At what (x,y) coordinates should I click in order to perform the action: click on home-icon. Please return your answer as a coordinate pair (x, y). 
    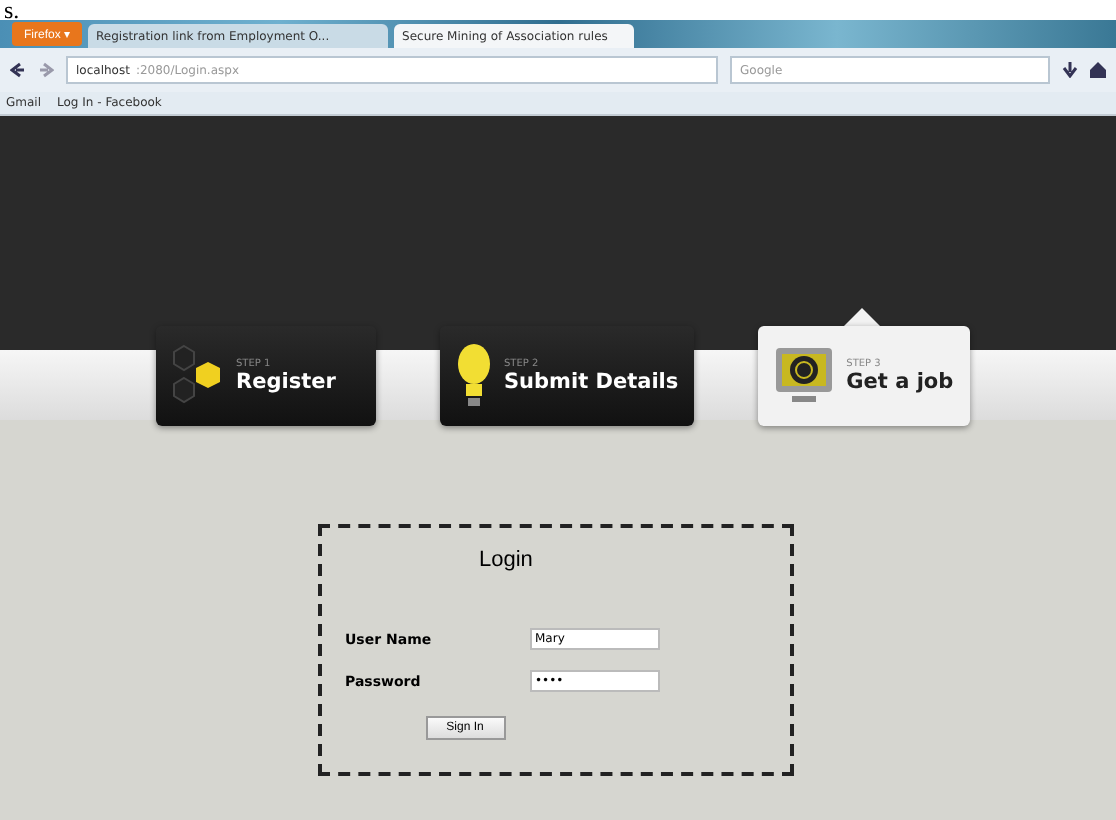
    Looking at the image, I should click on (1098, 70).